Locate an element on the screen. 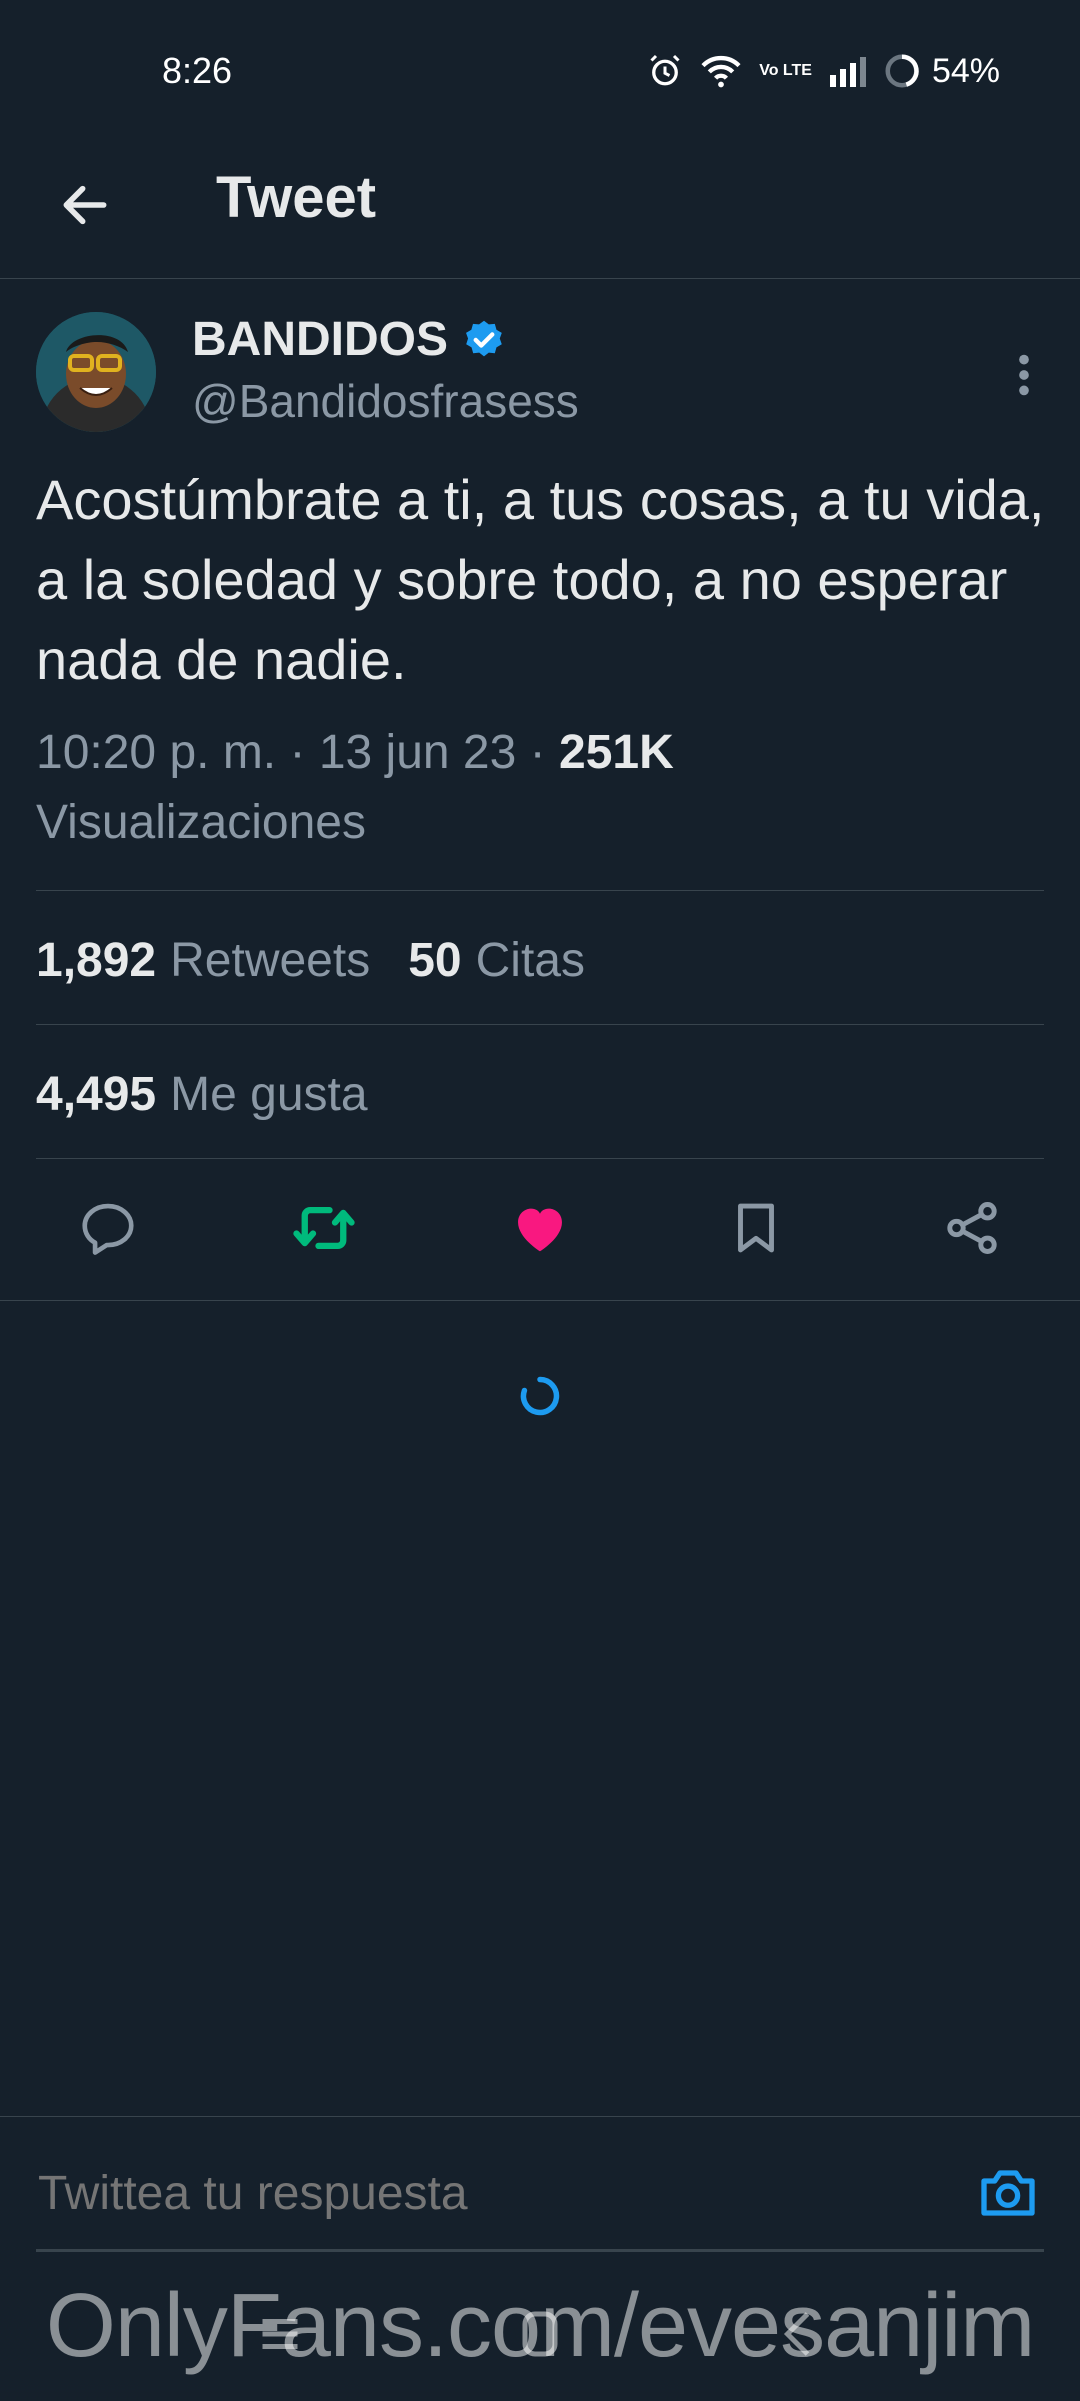 This screenshot has height=2401, width=1080. status-bar: 8:26 Vo LTE 54% is located at coordinates (540, 70).